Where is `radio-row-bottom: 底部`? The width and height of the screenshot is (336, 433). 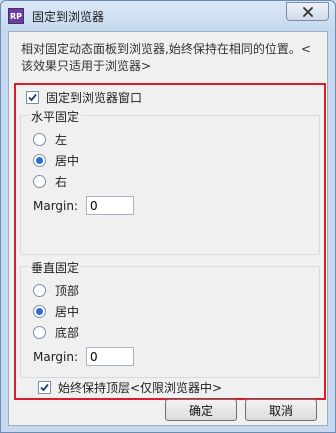
radio-row-bottom: 底部 is located at coordinates (56, 332).